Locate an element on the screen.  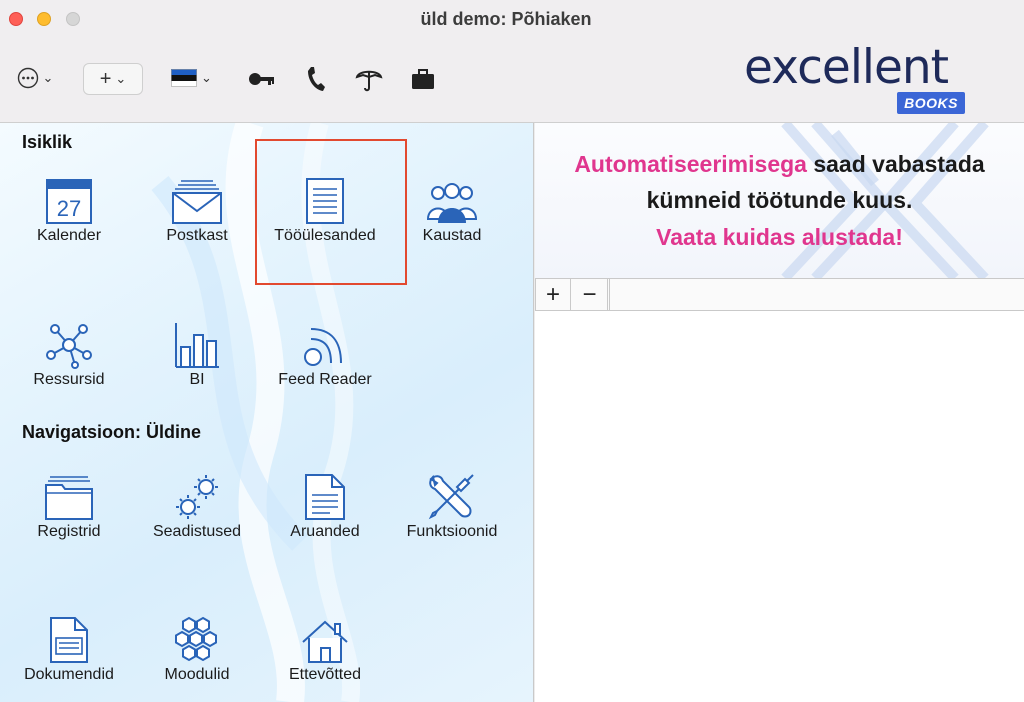
banner-highlight-text: Automatiseerimisega is located at coordinates (690, 164).